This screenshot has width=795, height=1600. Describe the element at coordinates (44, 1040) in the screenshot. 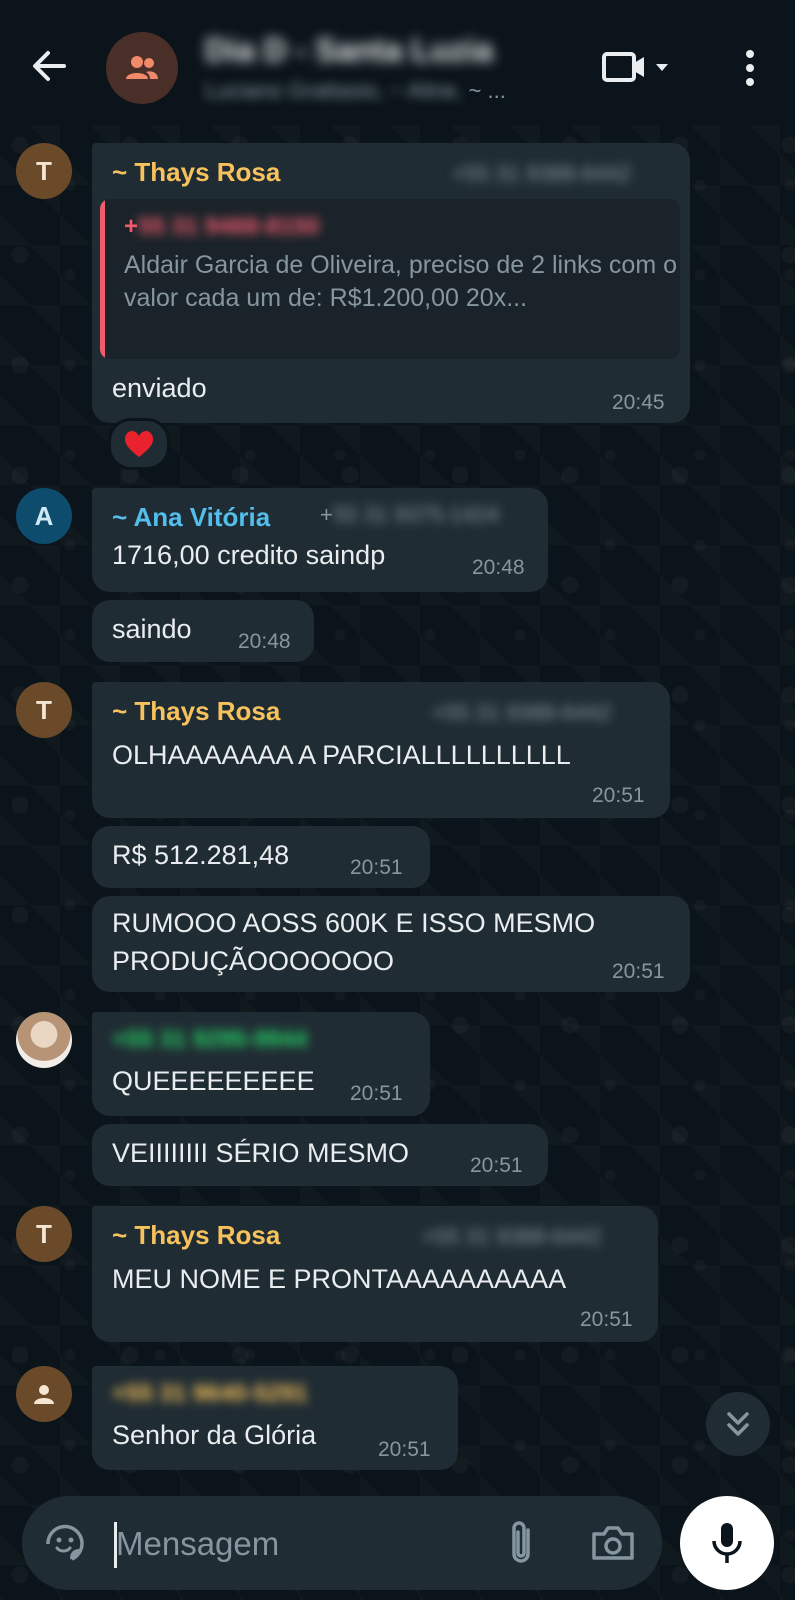

I see `profile-photo-avatar` at that location.